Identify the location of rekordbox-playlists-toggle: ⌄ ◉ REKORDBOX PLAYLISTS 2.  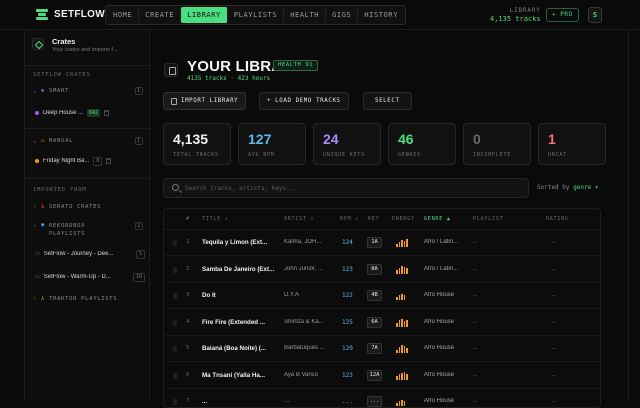
(88, 230).